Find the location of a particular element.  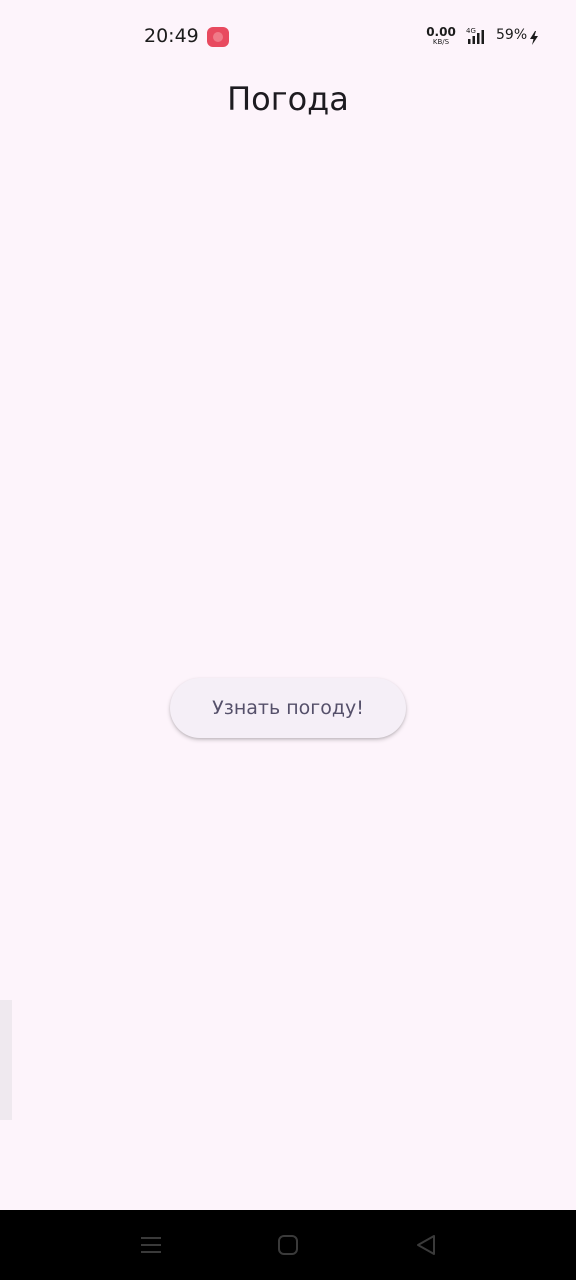

signal-4g-icon: 4G is located at coordinates (475, 35).